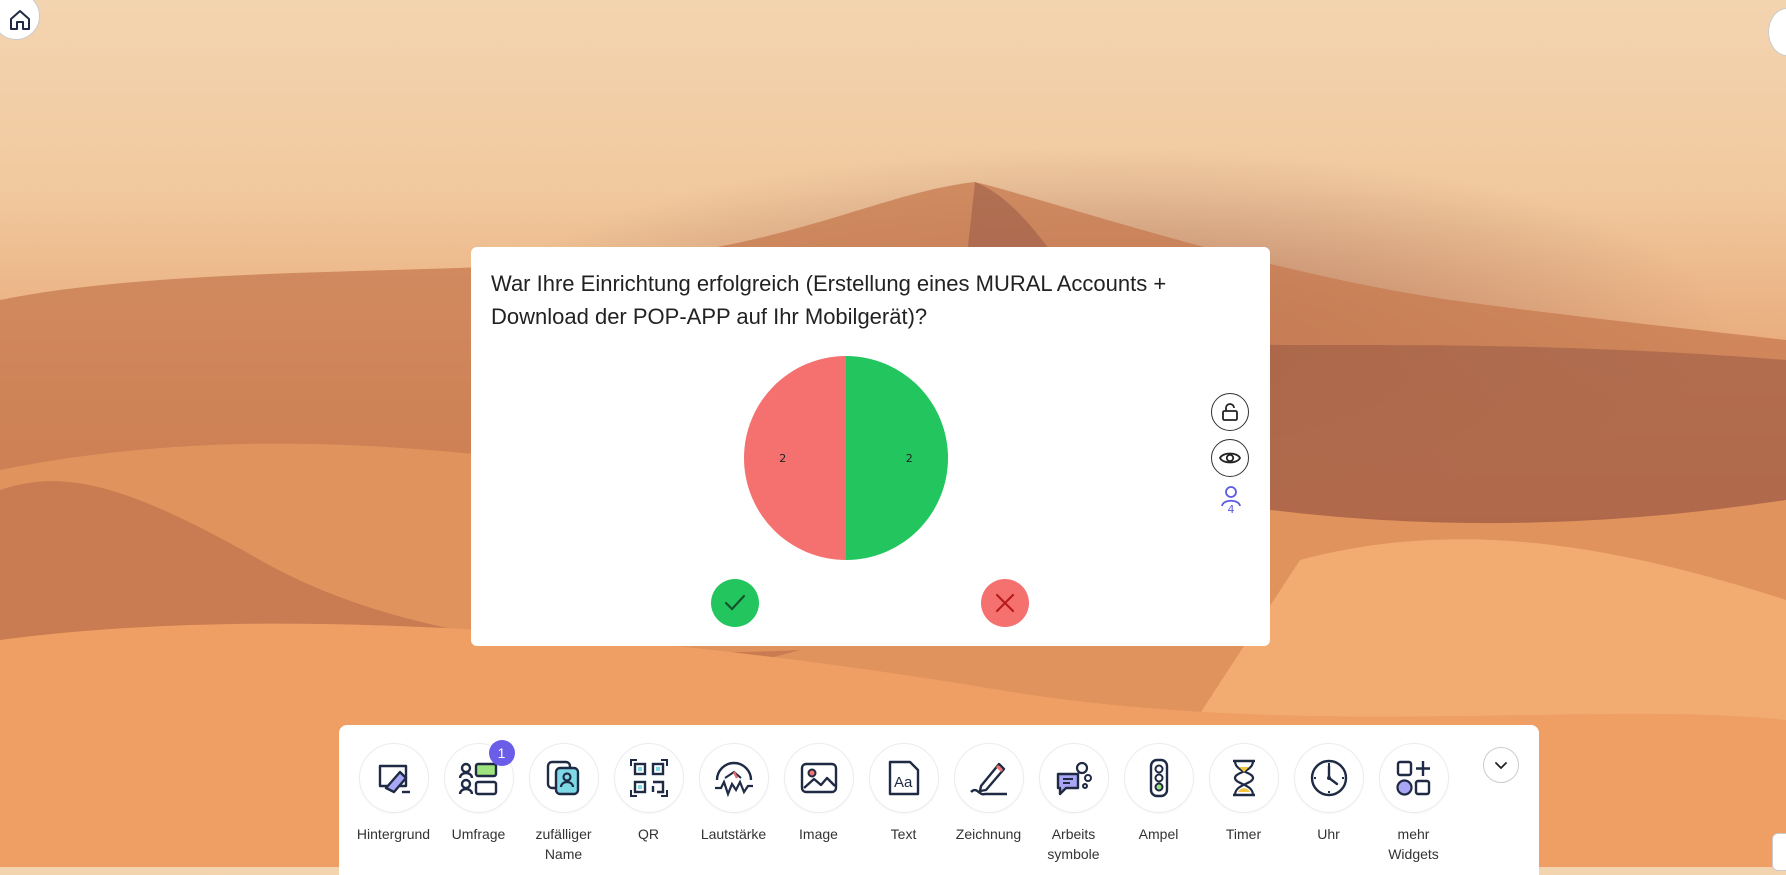 The height and width of the screenshot is (875, 1786). I want to click on vote-yes-button, so click(735, 603).